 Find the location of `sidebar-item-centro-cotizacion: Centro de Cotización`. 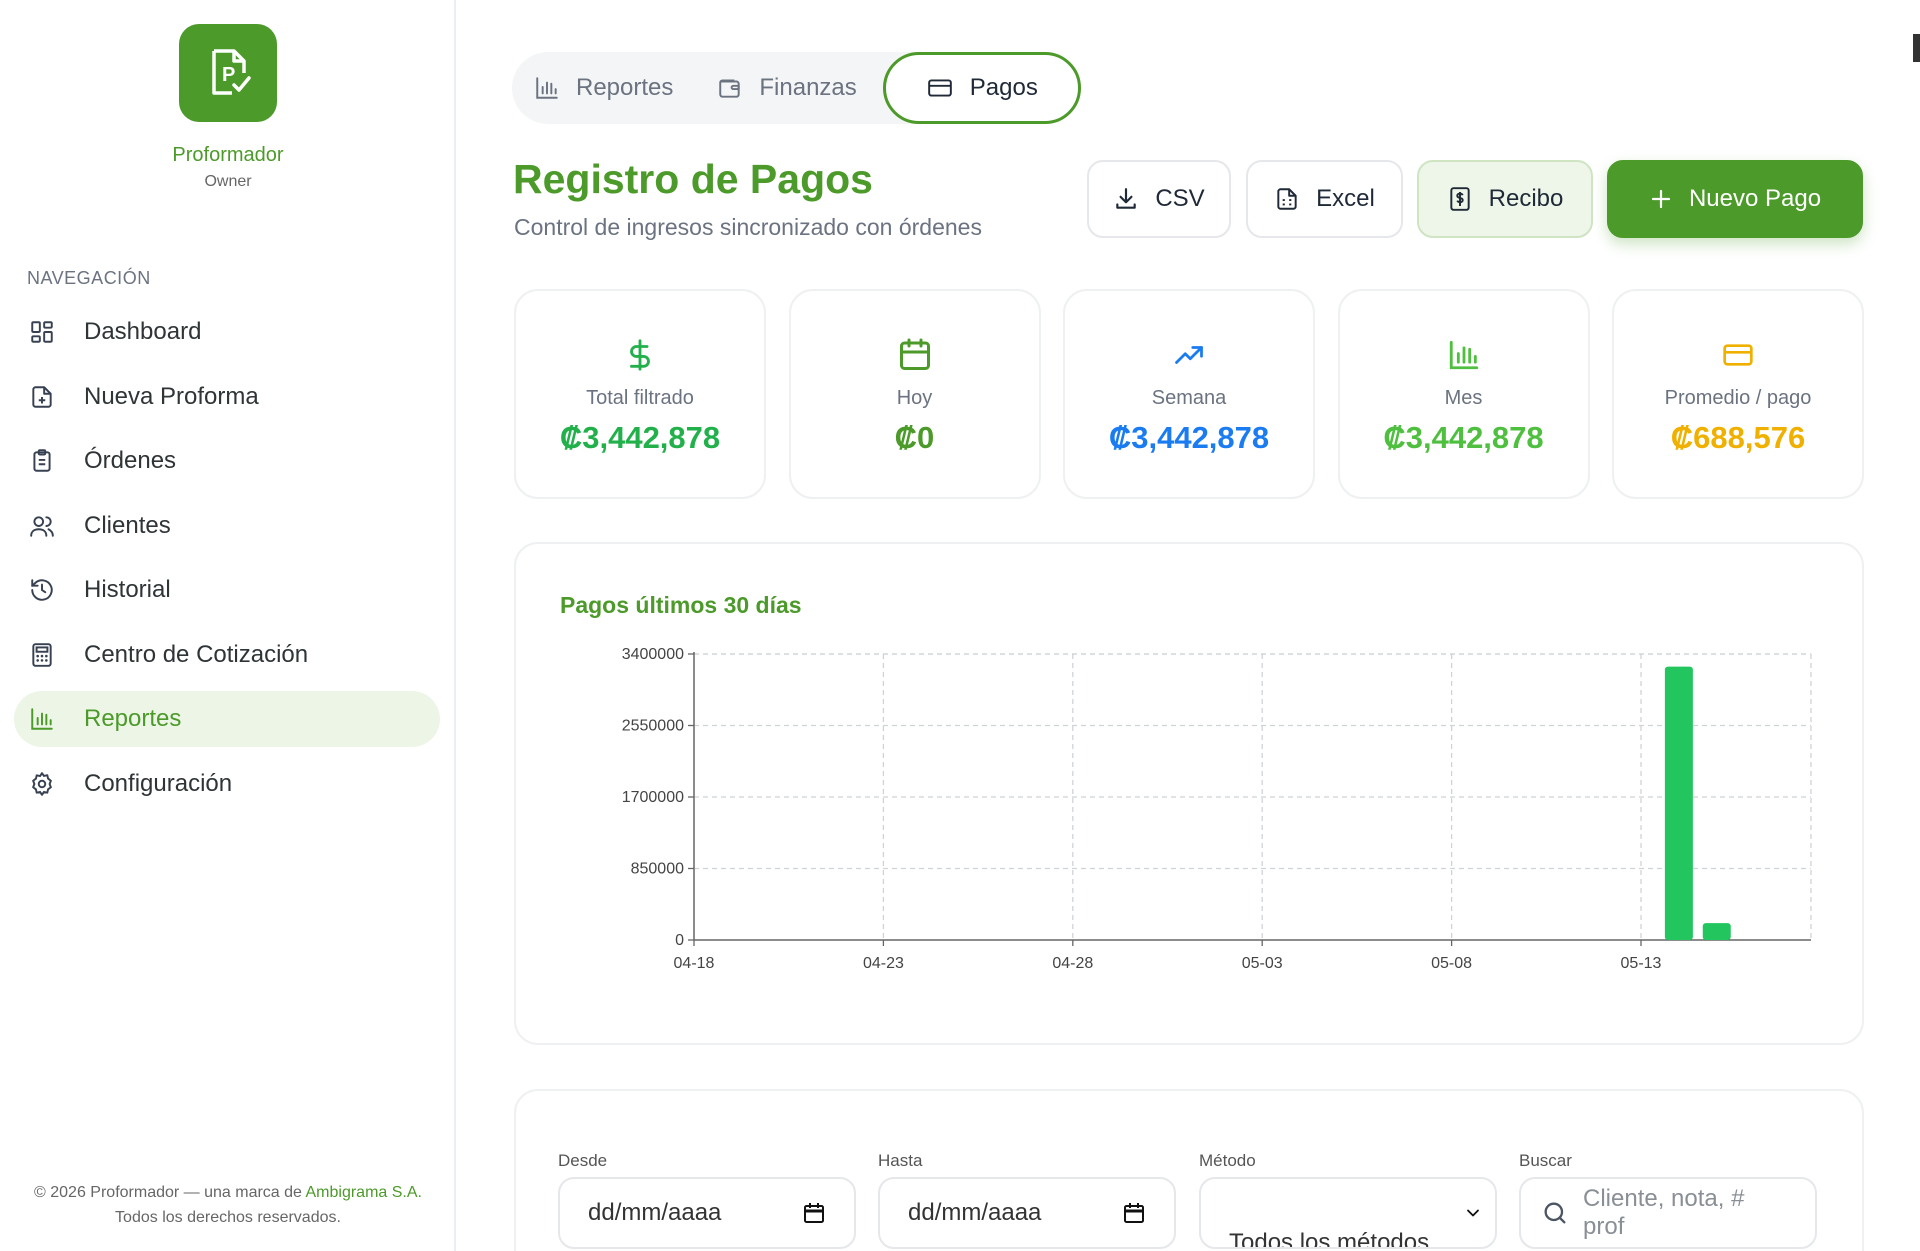

sidebar-item-centro-cotizacion: Centro de Cotización is located at coordinates (227, 655).